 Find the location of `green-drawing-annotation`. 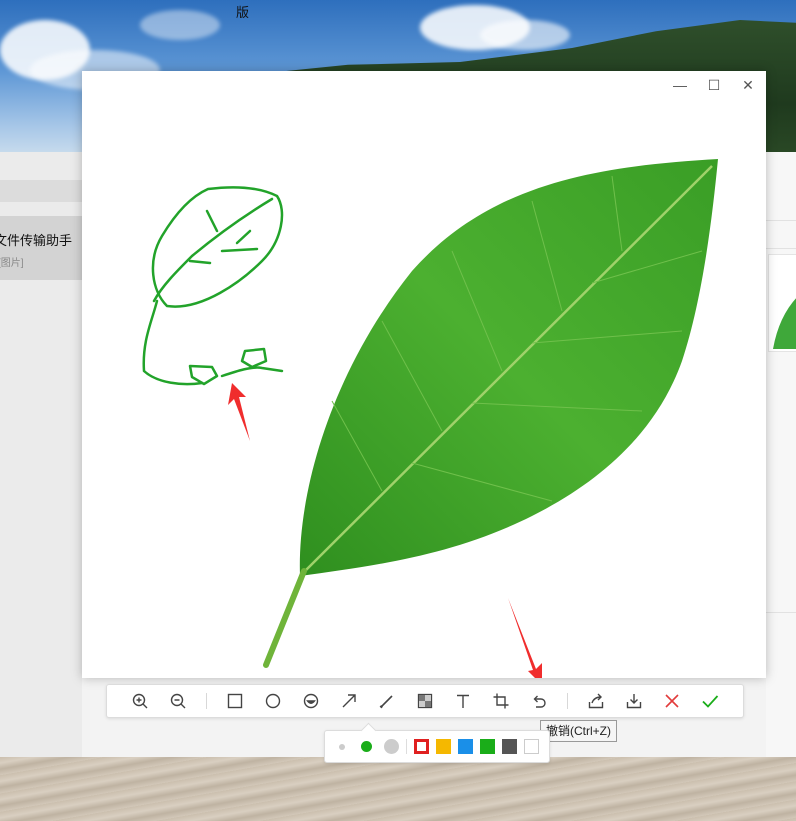

green-drawing-annotation is located at coordinates (213, 286).